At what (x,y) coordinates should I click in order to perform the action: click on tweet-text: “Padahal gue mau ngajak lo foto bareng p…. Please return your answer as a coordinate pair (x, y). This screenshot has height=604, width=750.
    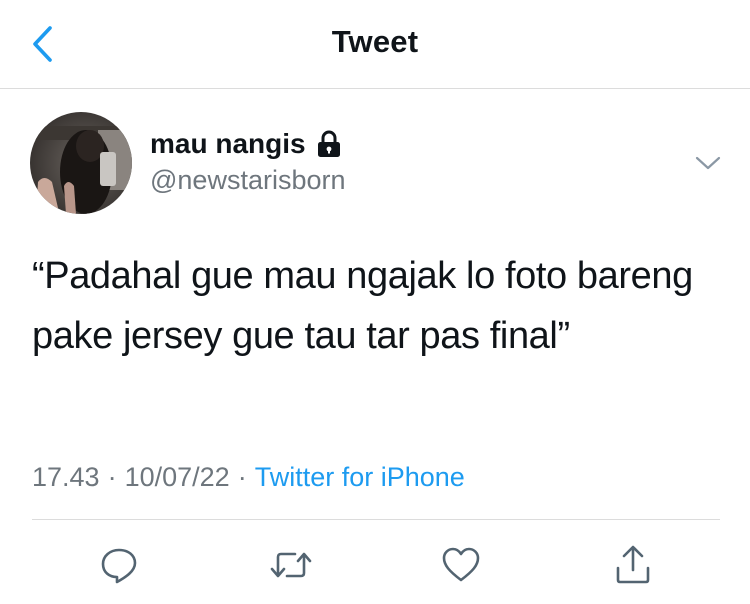
    Looking at the image, I should click on (362, 306).